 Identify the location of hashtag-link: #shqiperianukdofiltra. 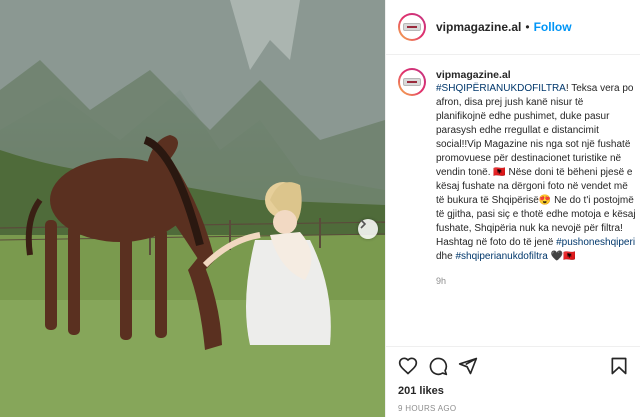
(501, 256).